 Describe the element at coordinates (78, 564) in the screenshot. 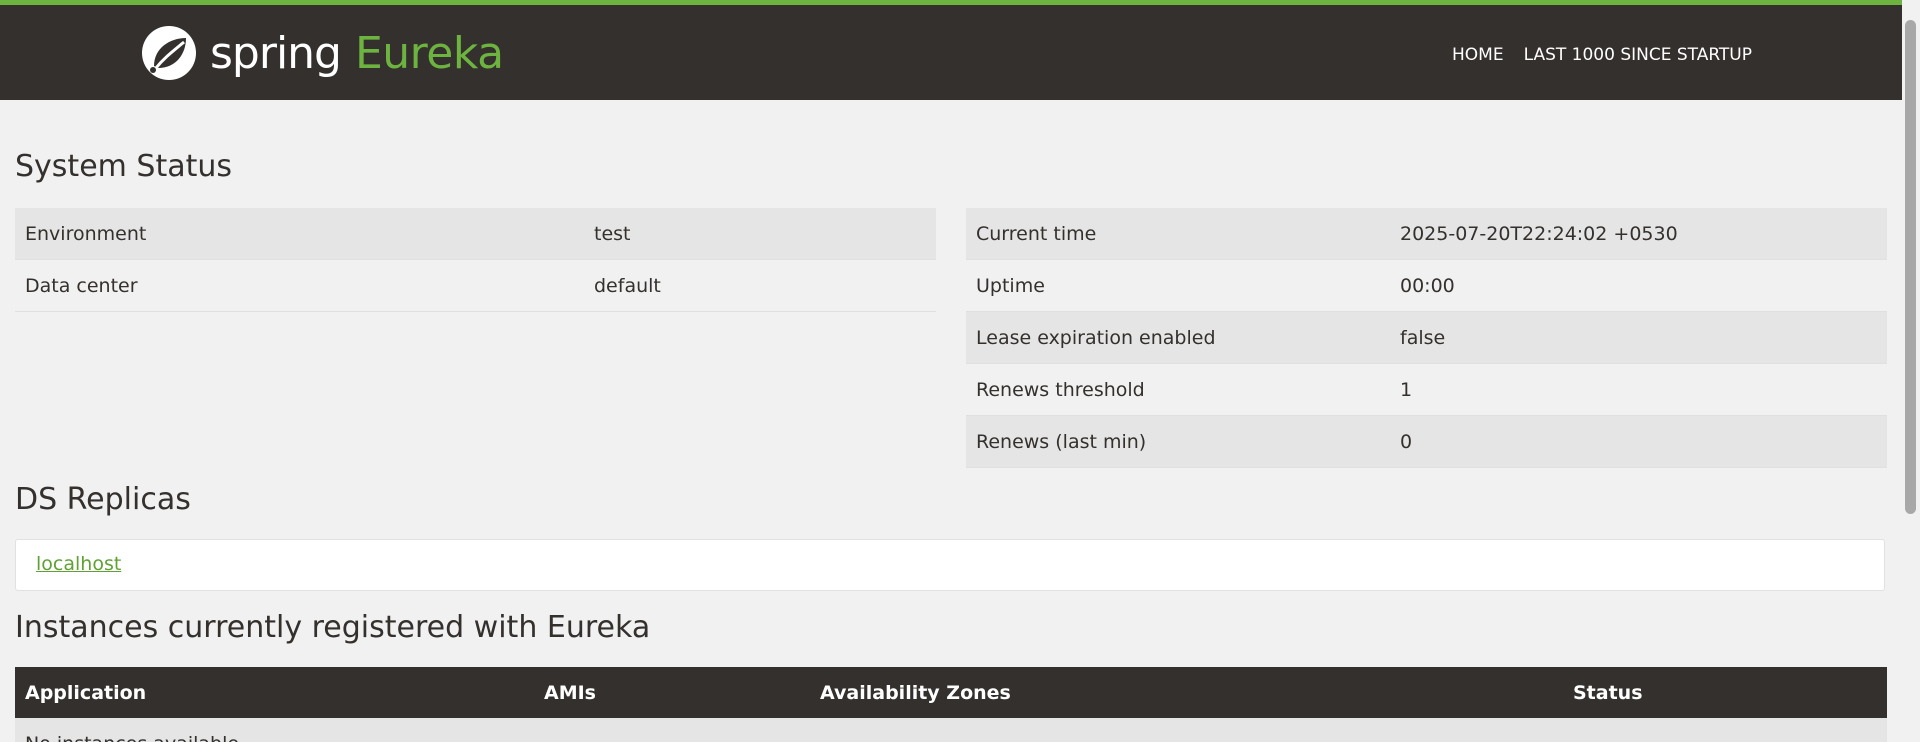

I see `replica-localhost-link: localhost` at that location.